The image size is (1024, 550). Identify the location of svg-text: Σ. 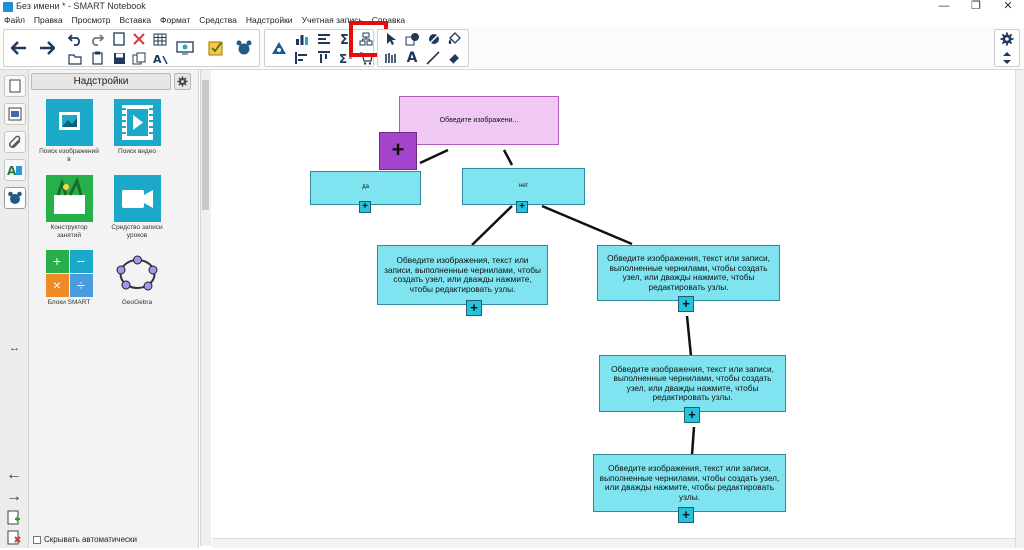
(344, 39).